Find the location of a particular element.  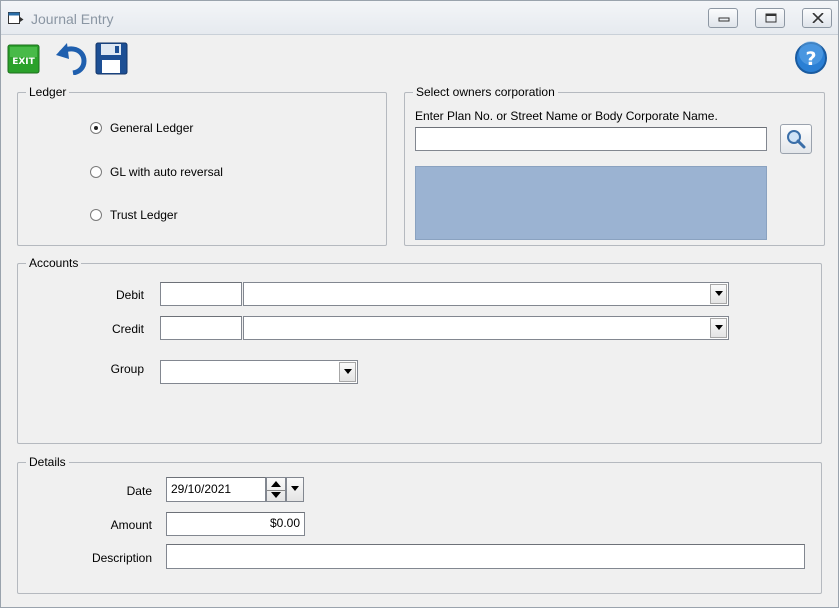

group-label: Group is located at coordinates (127, 369).